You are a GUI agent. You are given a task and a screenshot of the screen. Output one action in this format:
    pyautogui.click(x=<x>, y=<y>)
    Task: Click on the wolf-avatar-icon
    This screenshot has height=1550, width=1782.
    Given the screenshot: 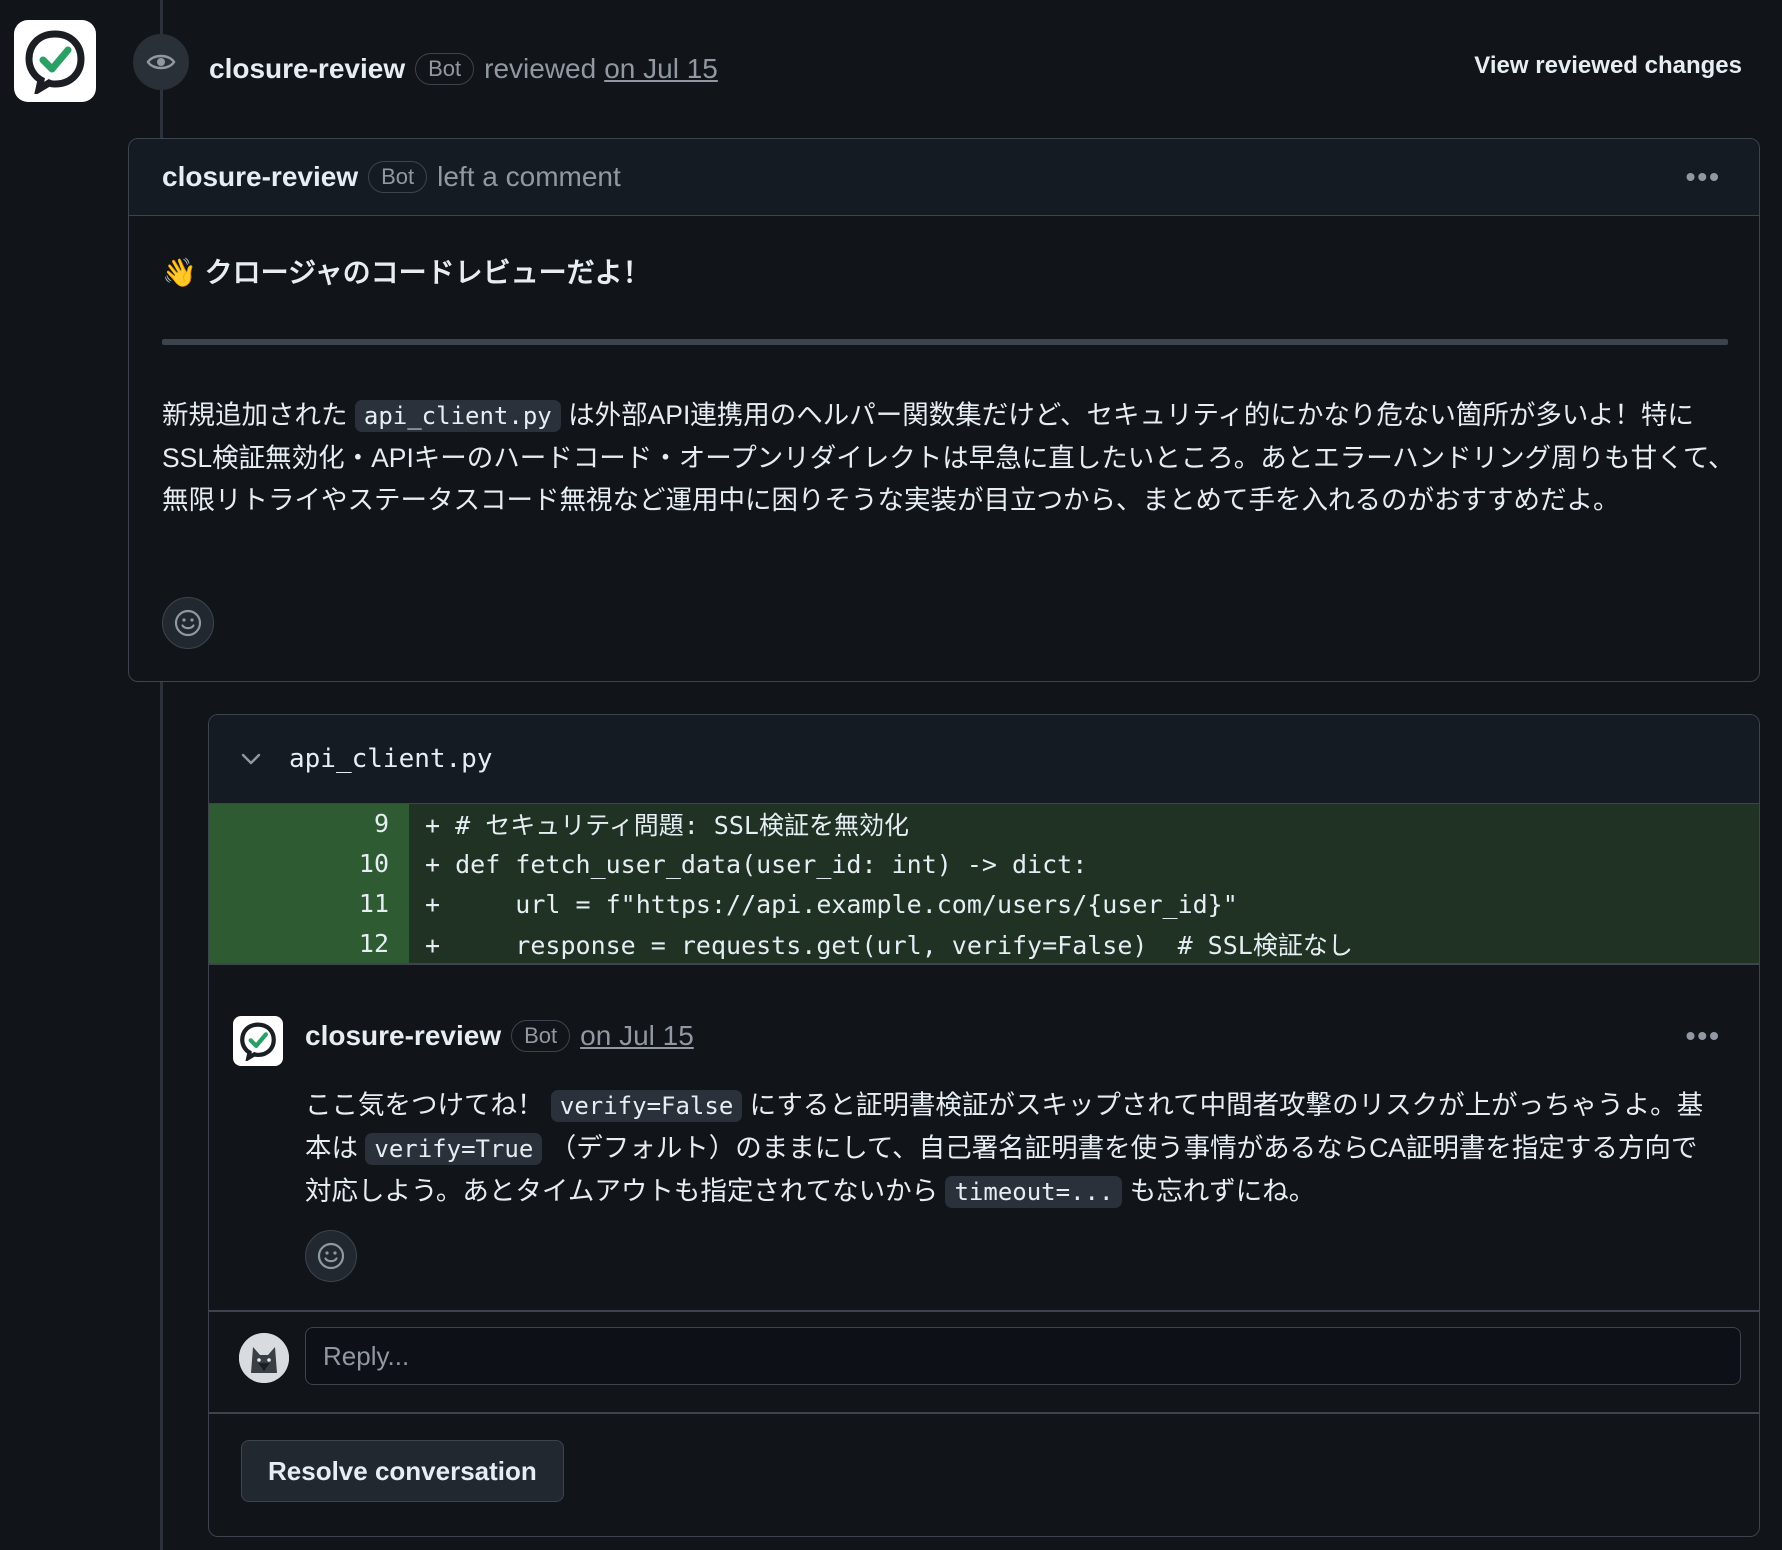 What is the action you would take?
    pyautogui.click(x=264, y=1358)
    